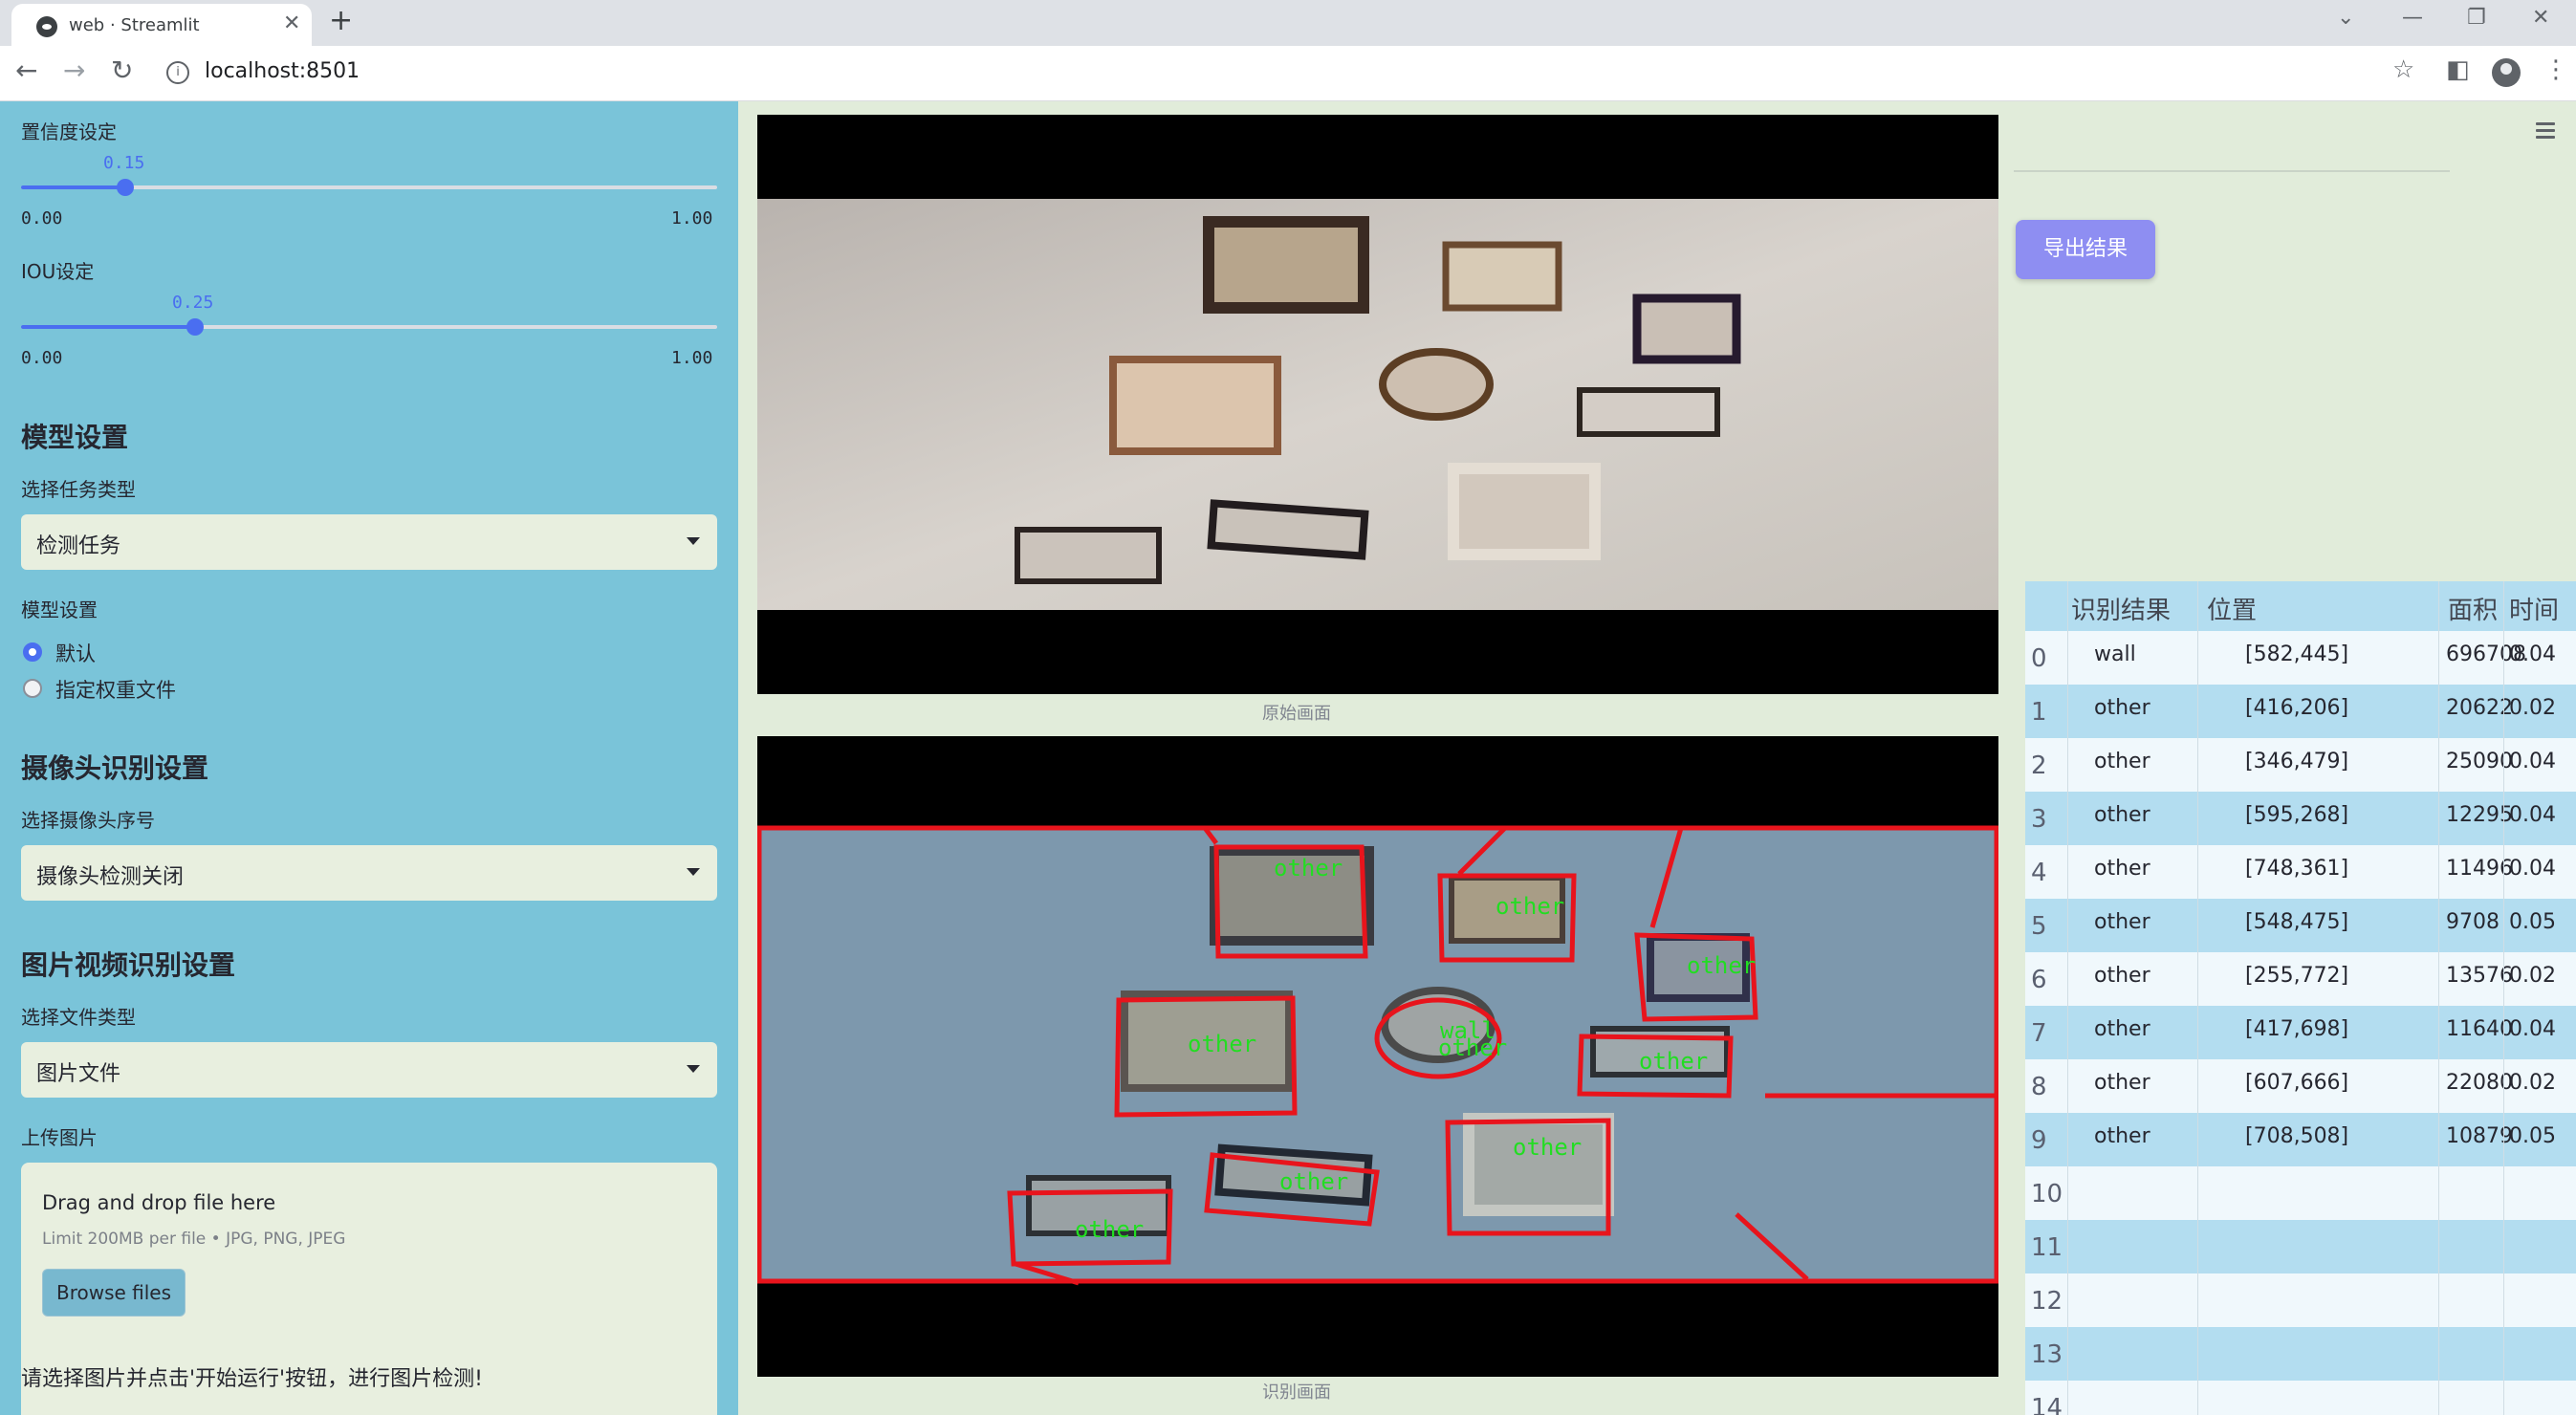  I want to click on confidence-value: 0.15, so click(124, 163).